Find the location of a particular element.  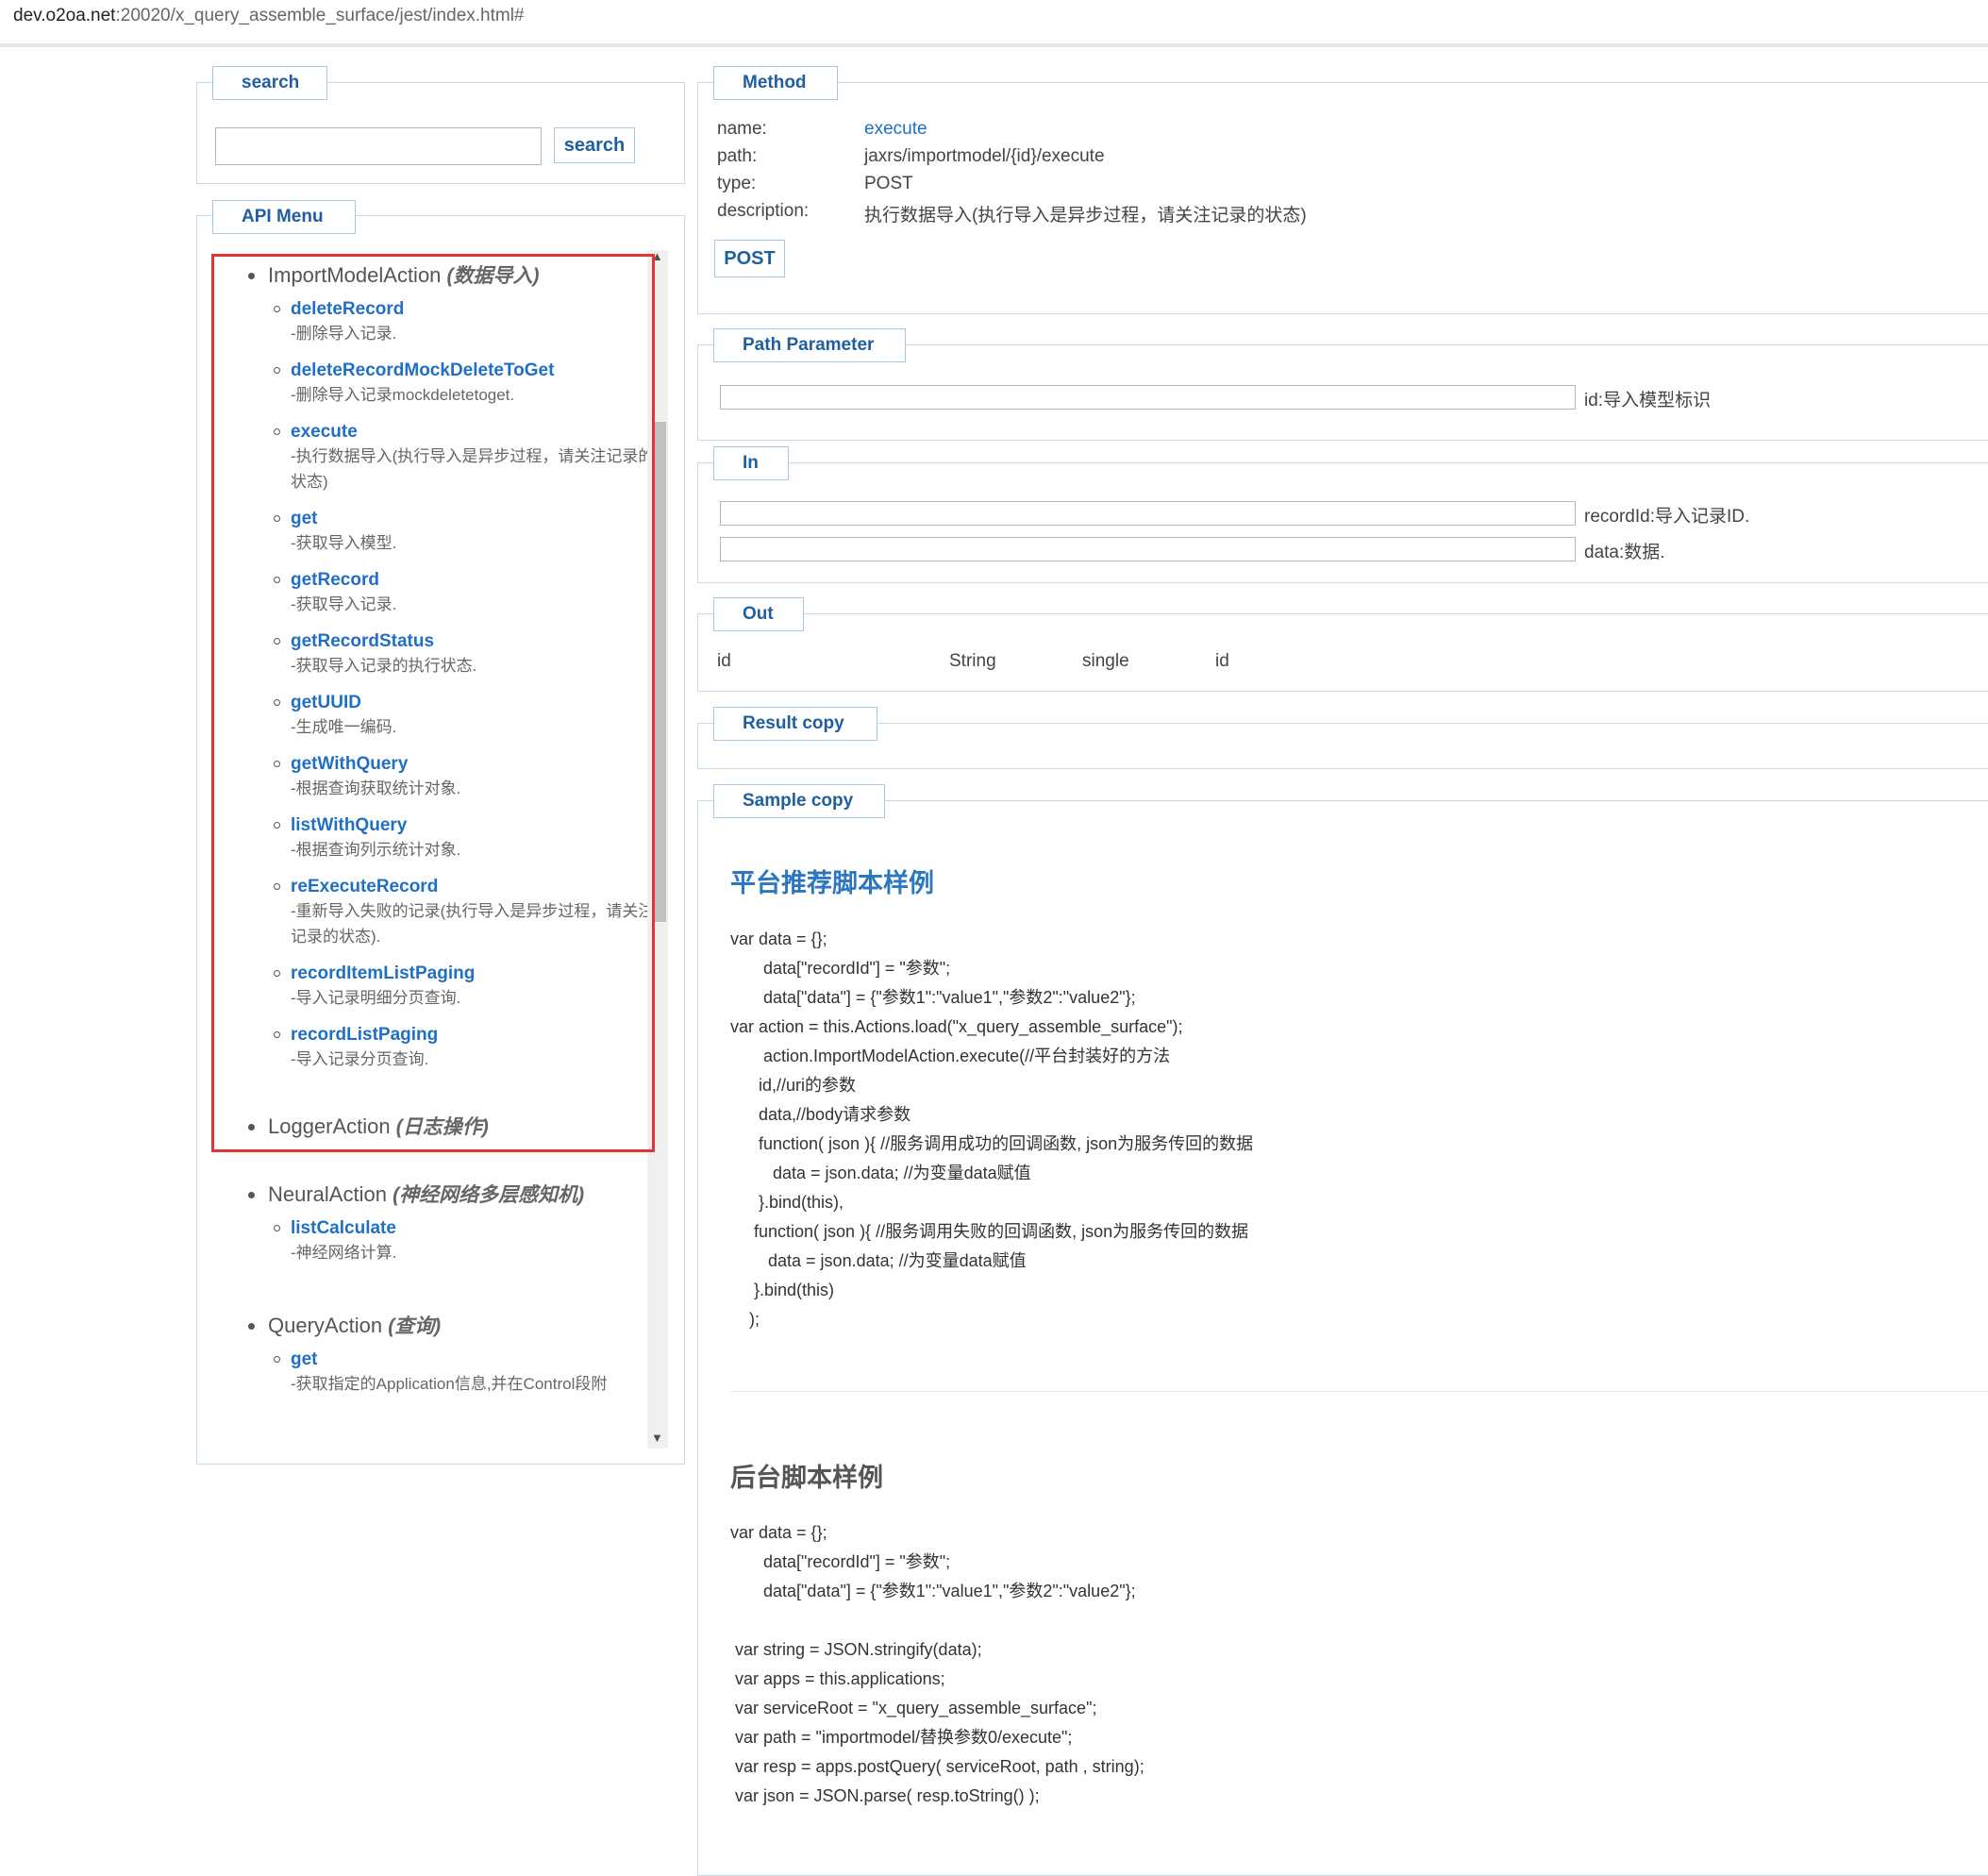

method-fieldset is located at coordinates (1342, 198).